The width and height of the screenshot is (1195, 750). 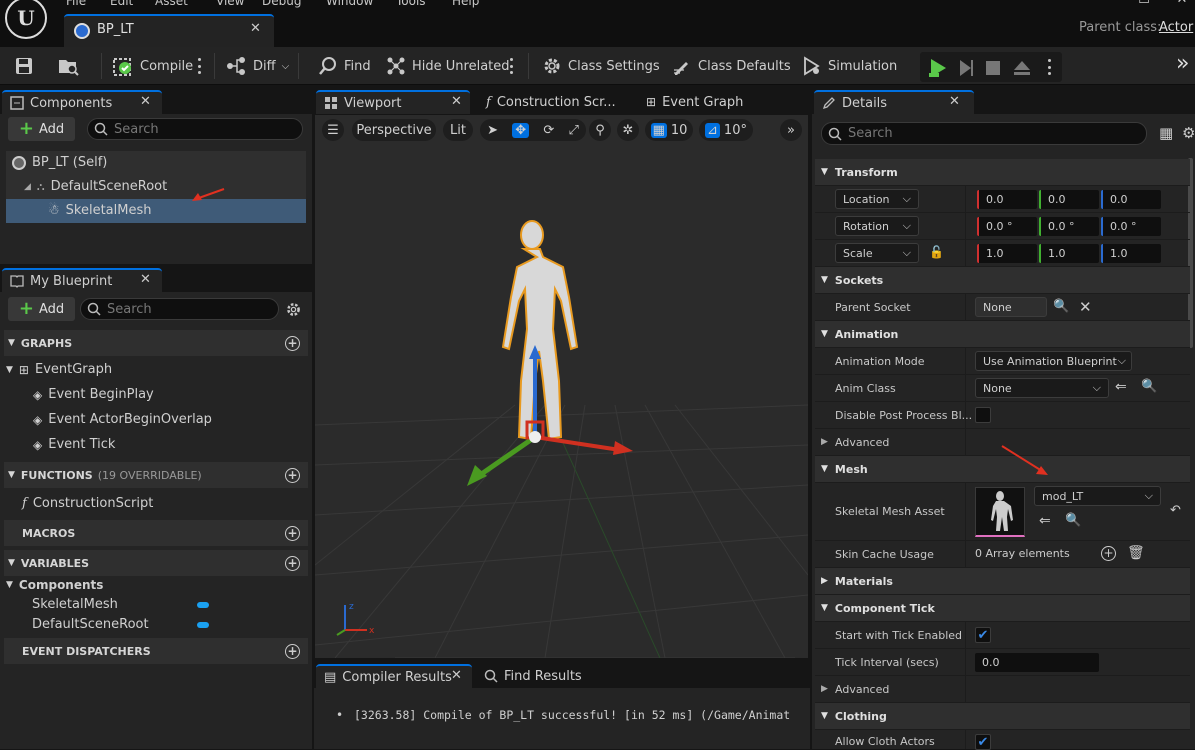 I want to click on variable-item: DefaultSceneRoot, so click(x=90, y=624).